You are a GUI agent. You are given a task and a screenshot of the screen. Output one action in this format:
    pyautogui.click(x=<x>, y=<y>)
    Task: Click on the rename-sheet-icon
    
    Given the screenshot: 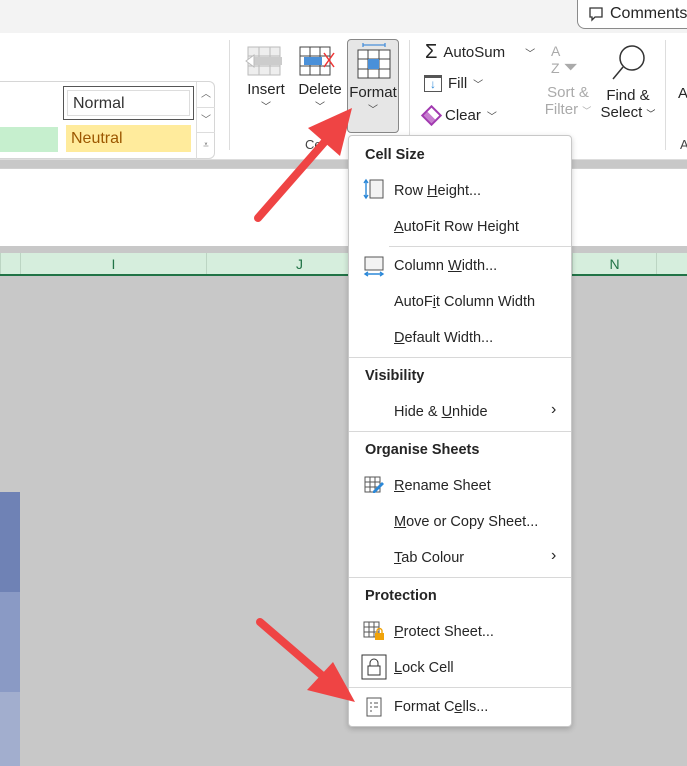 What is the action you would take?
    pyautogui.click(x=374, y=484)
    